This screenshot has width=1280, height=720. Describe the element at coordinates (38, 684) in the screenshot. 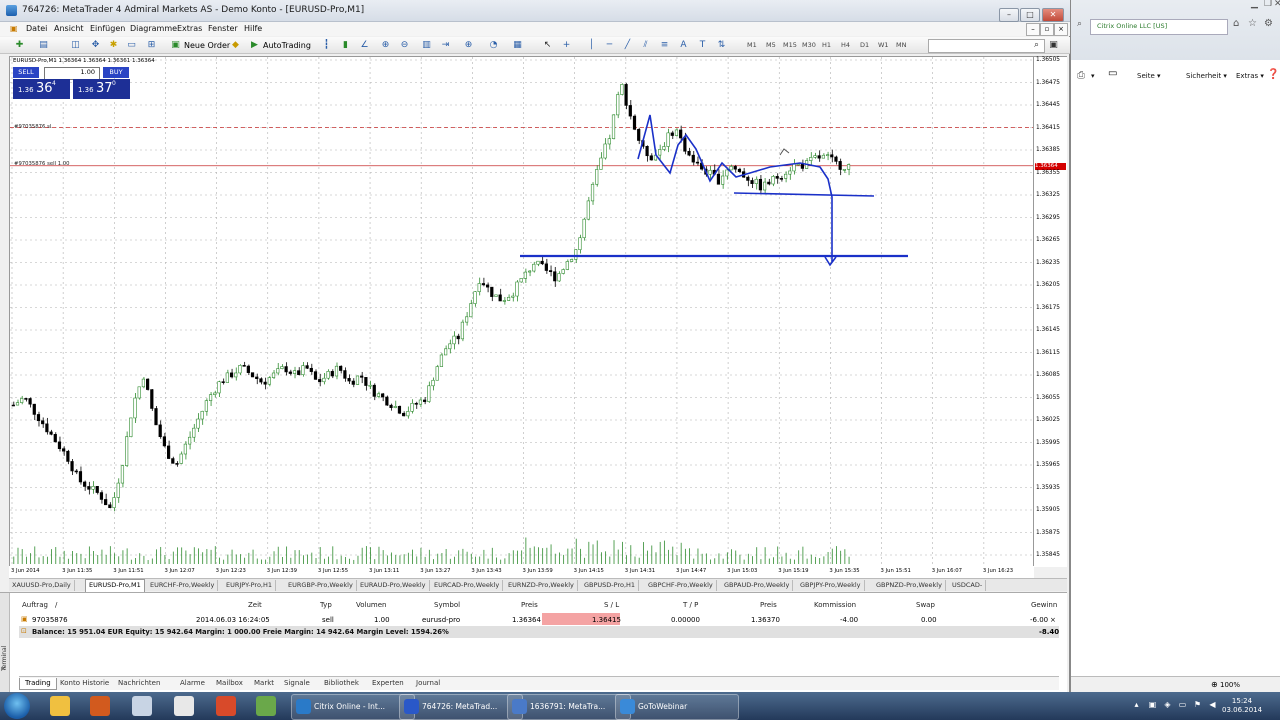

I see `terminal-tab: Trading` at that location.